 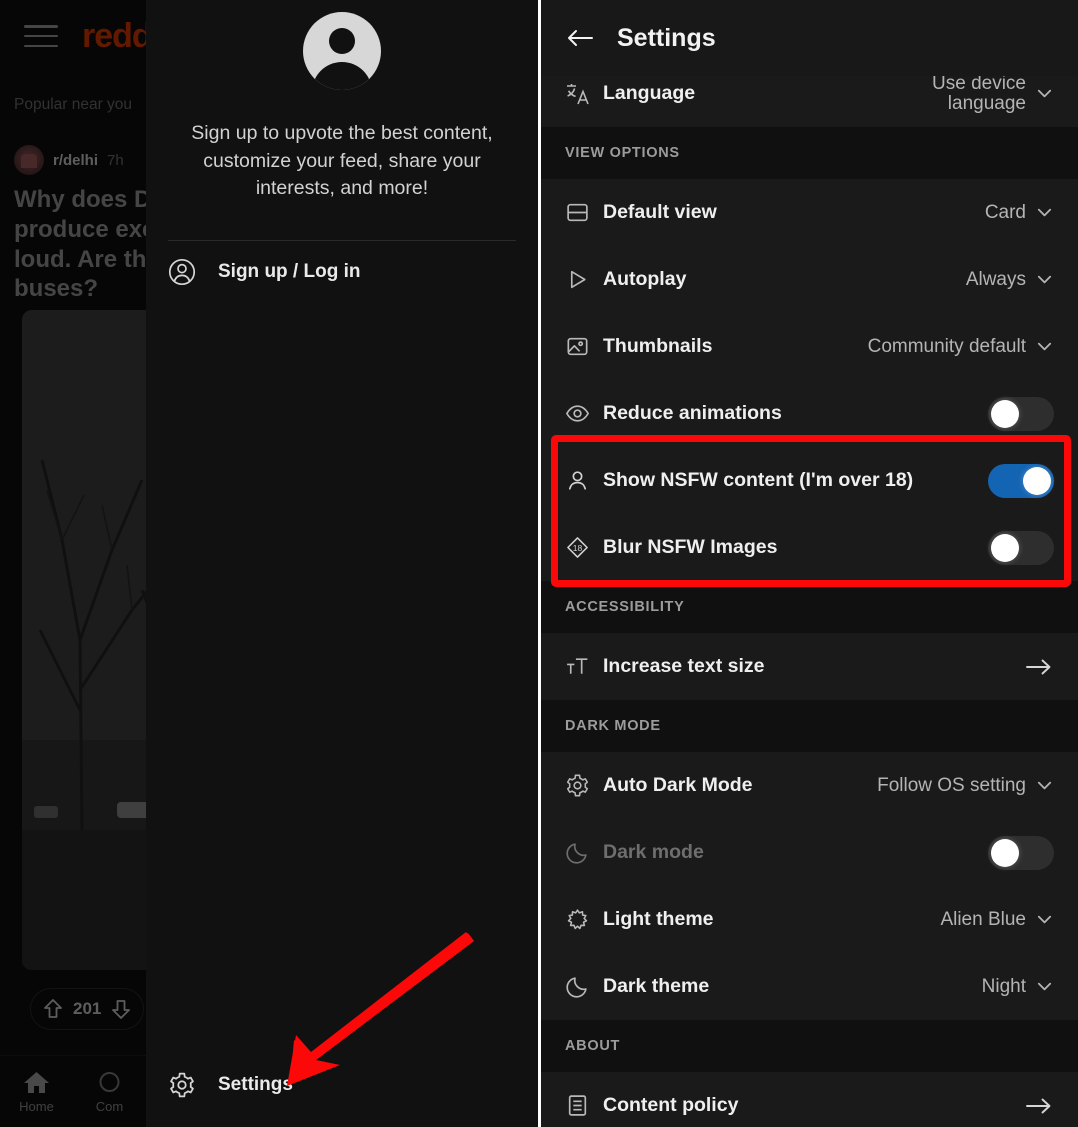 I want to click on settings-row-dark-theme: Dark theme Night, so click(x=809, y=986).